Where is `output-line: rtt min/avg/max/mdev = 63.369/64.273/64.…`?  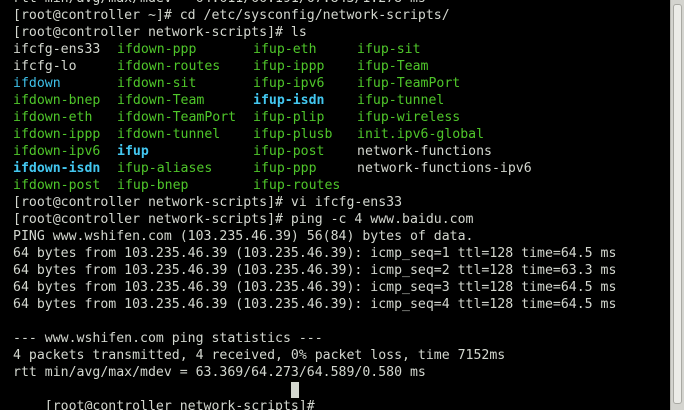
output-line: rtt min/avg/max/mdev = 63.369/64.273/64.… is located at coordinates (219, 372).